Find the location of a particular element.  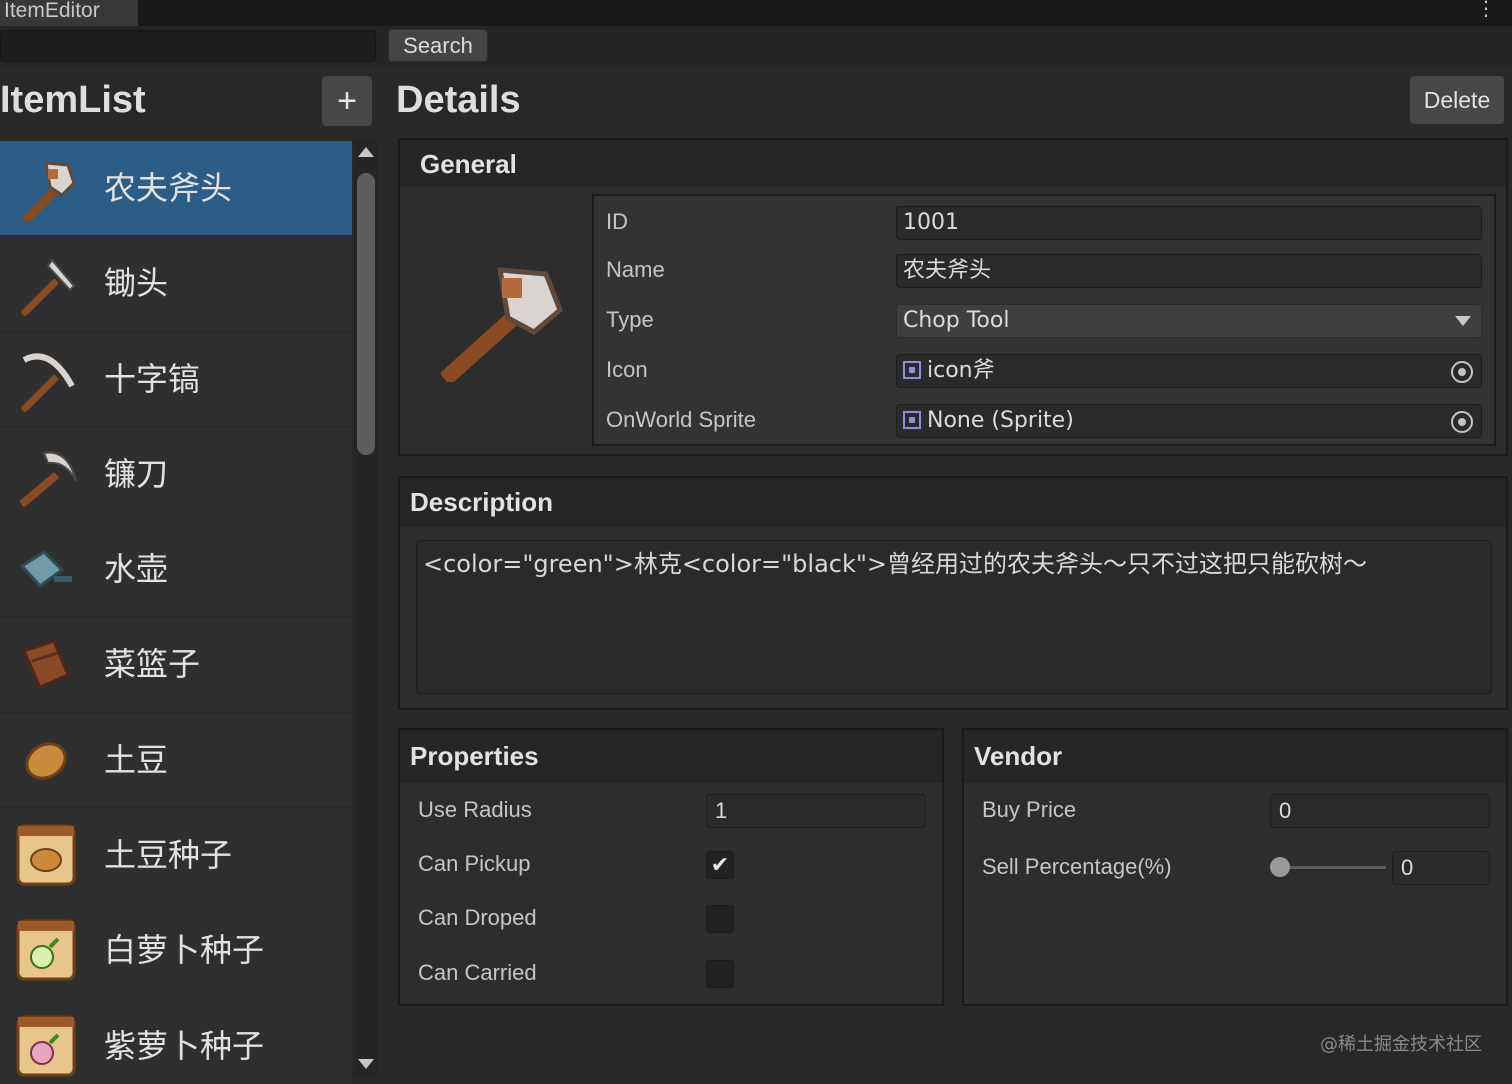

watermark: @稀土掘金技术社区 is located at coordinates (1401, 1044).